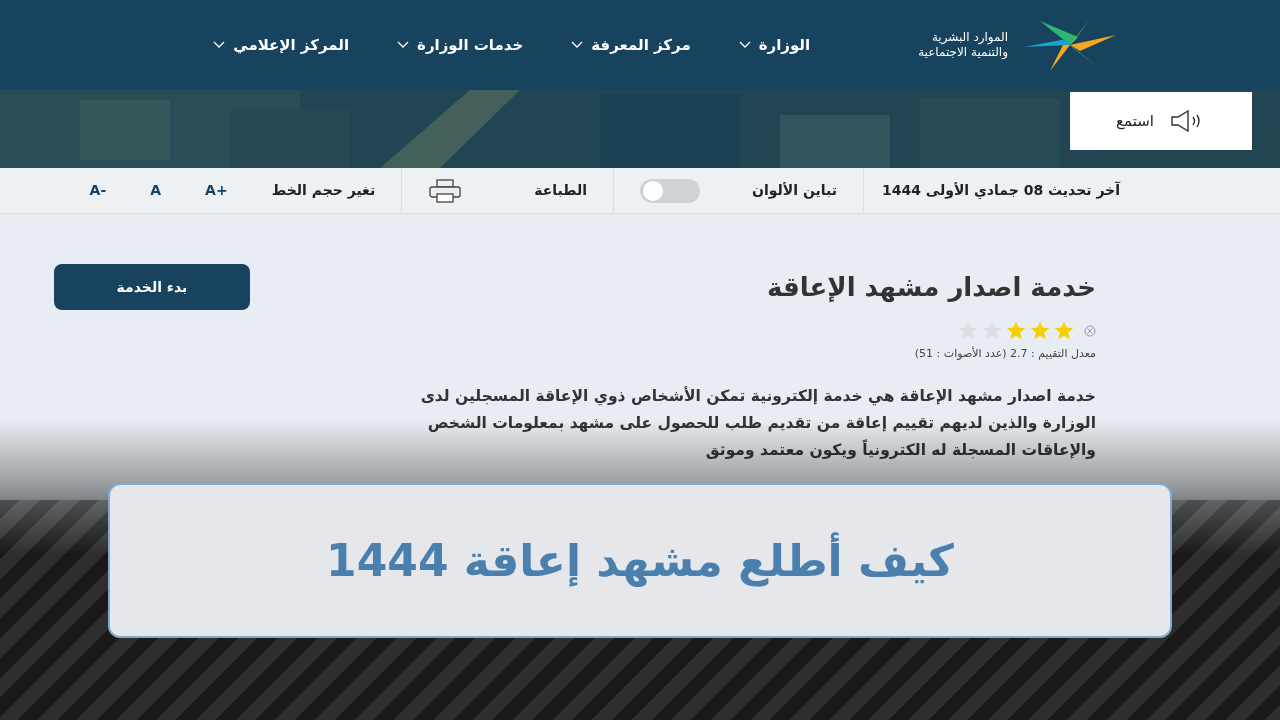 The height and width of the screenshot is (720, 1280). I want to click on listen-button: استمع, so click(1161, 121).